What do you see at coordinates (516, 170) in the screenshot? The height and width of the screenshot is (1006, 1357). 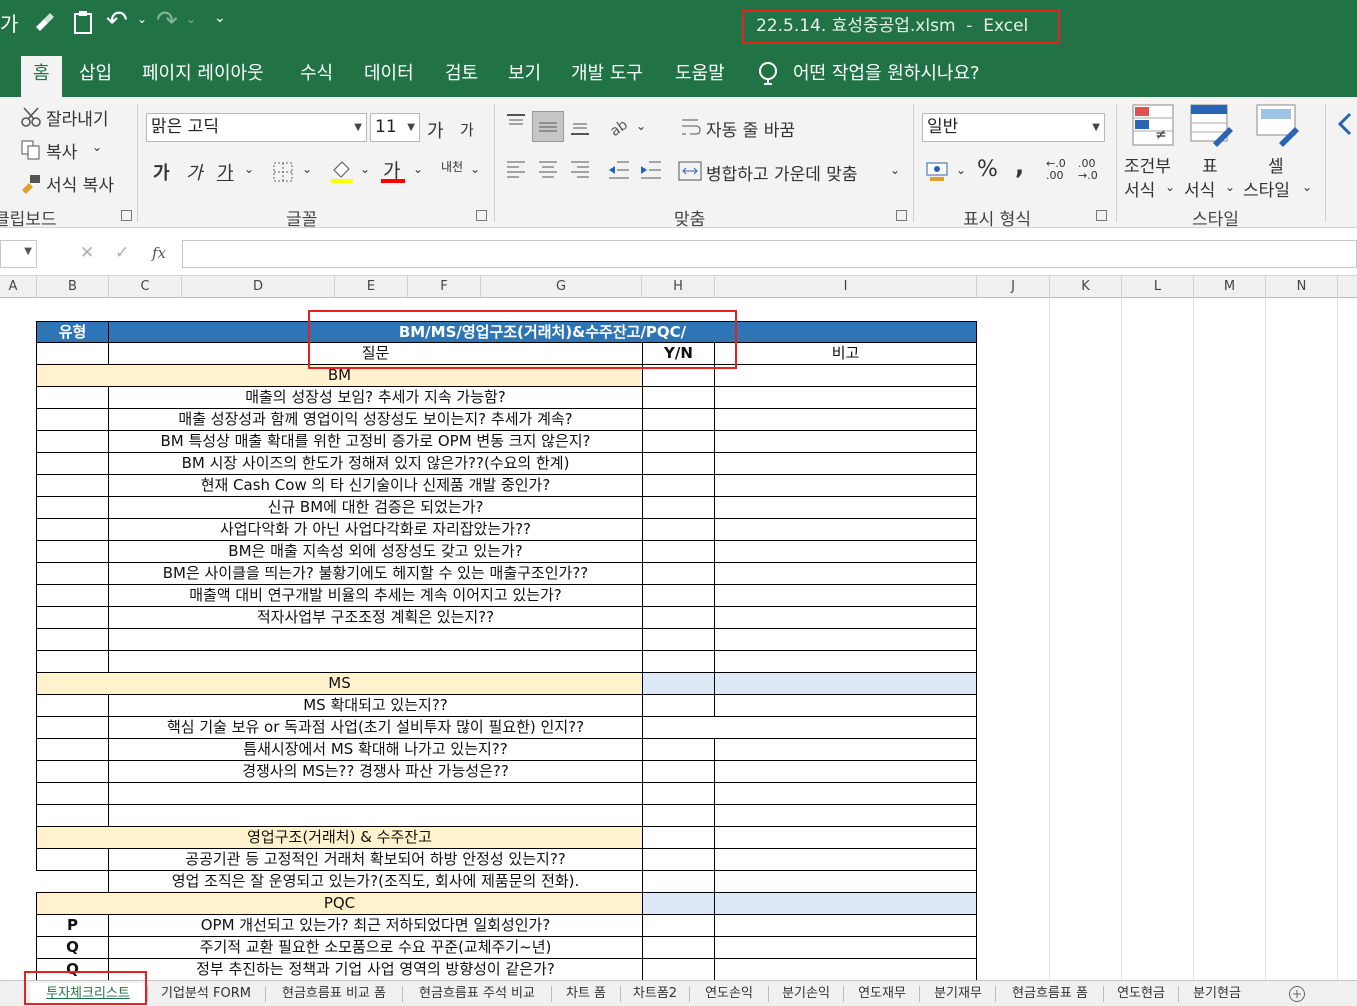 I see `align-left-icon` at bounding box center [516, 170].